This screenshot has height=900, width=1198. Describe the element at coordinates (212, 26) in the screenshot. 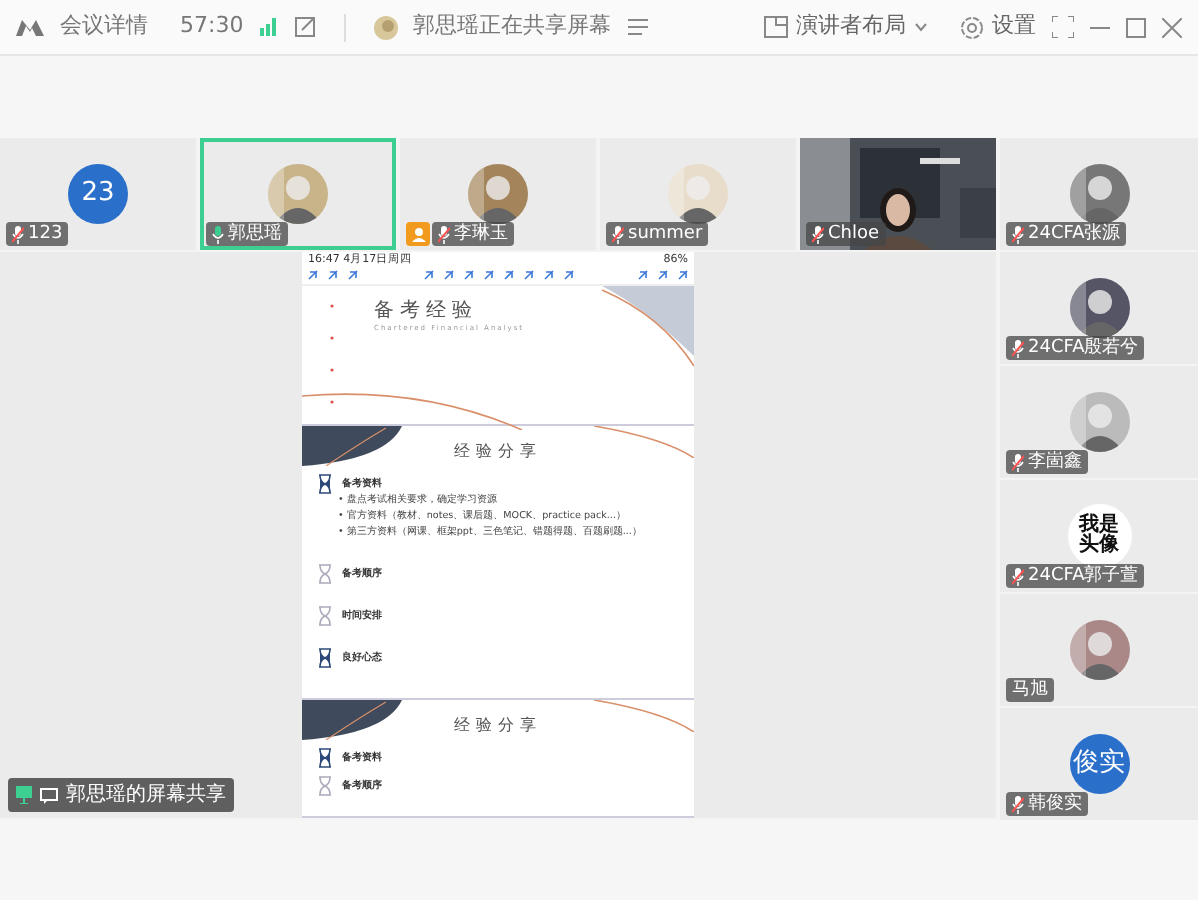

I see `meeting-timer: 57:30` at that location.